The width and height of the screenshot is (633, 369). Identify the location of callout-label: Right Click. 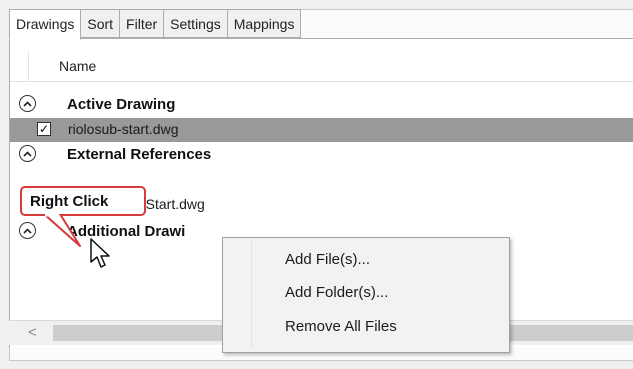
(69, 201).